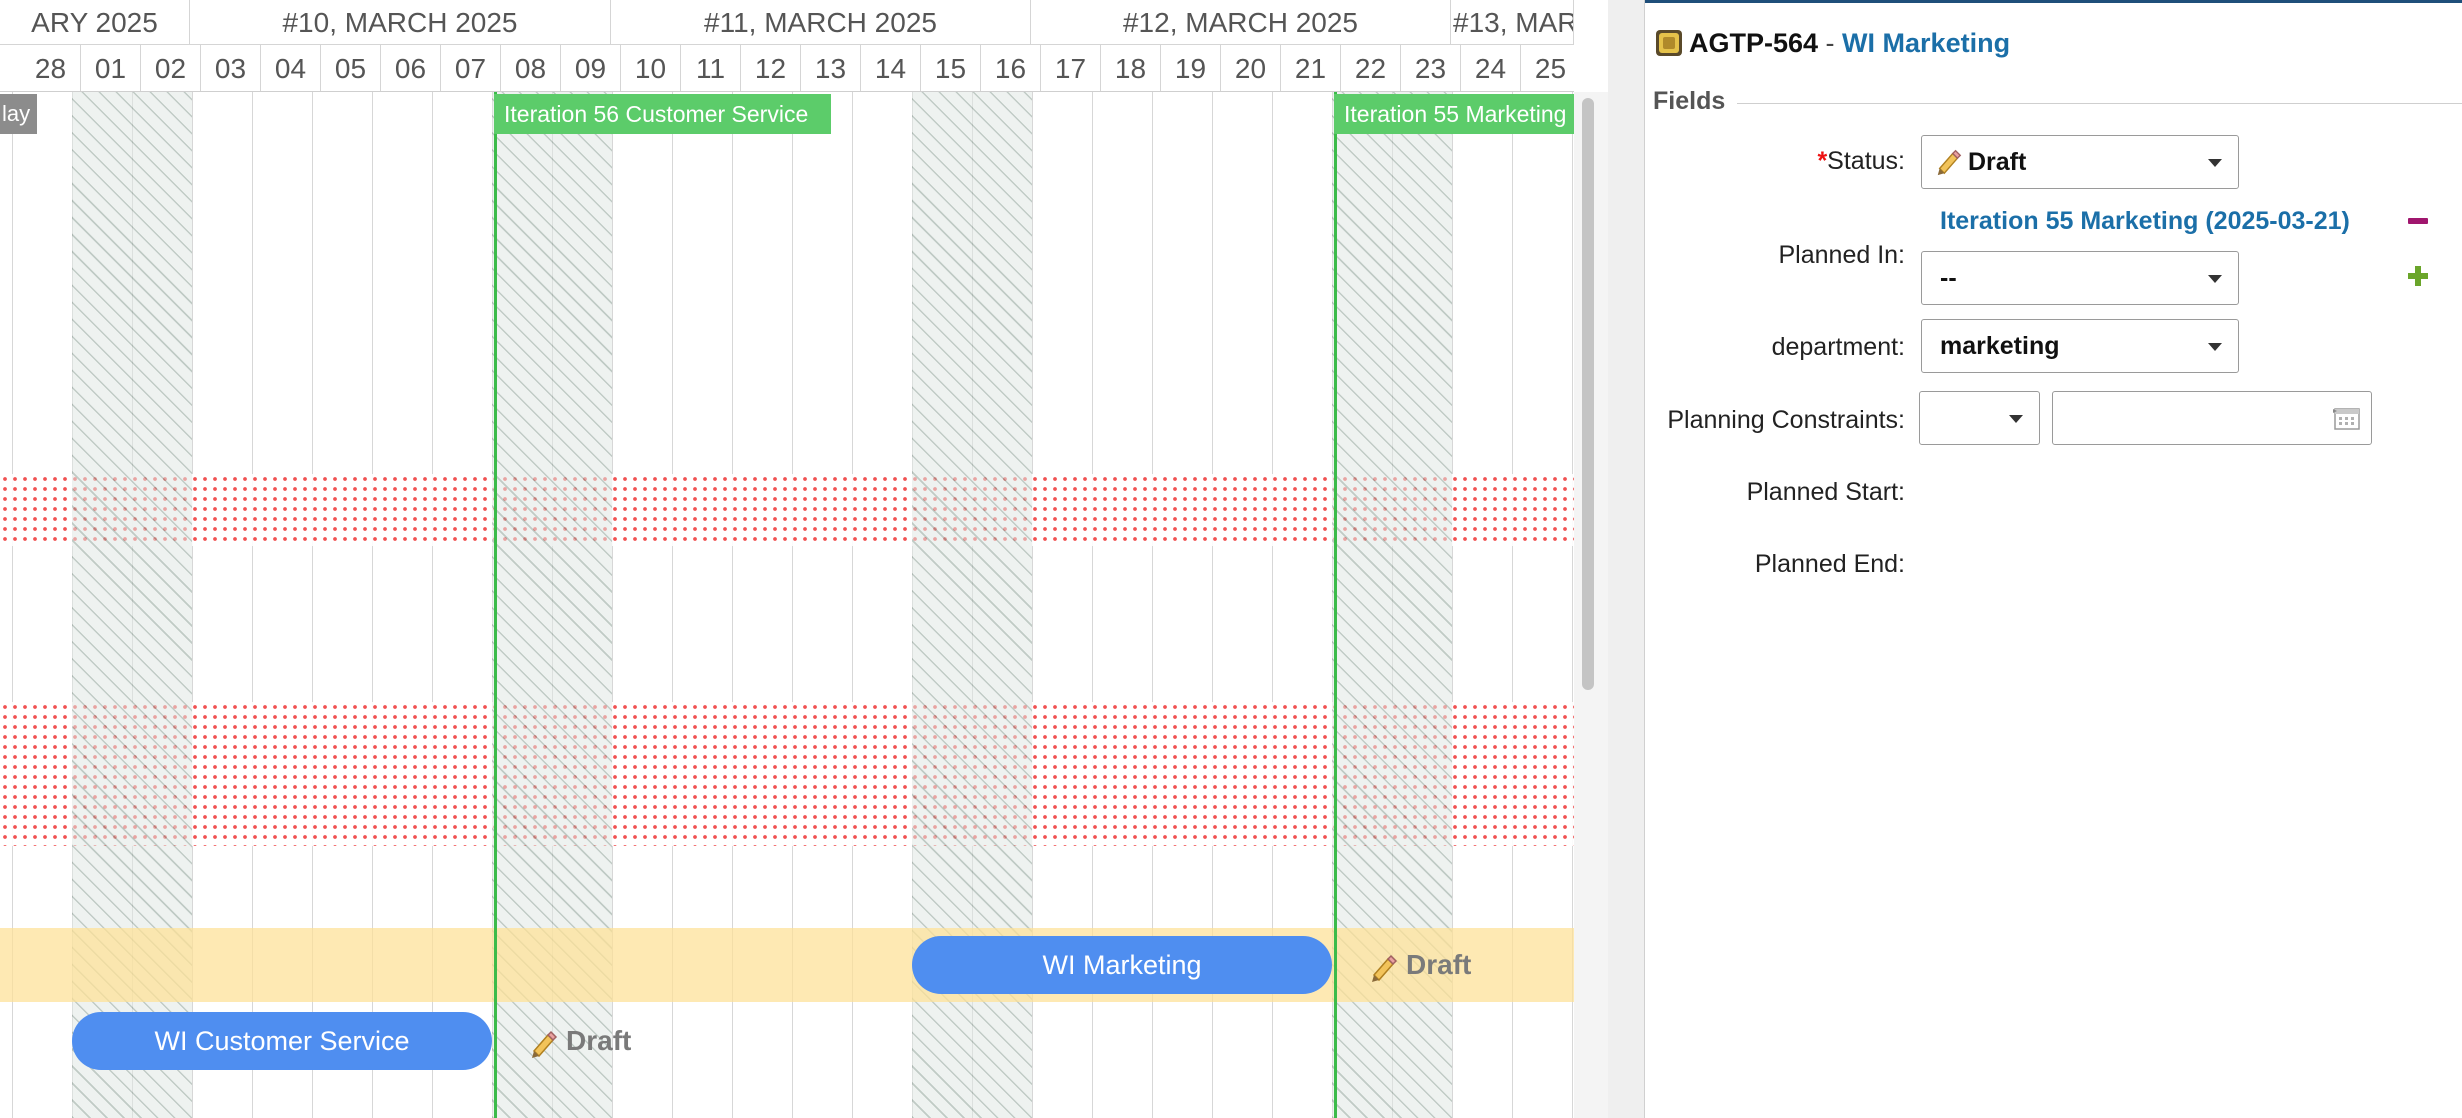  I want to click on section-title-fields: Fields, so click(1695, 101).